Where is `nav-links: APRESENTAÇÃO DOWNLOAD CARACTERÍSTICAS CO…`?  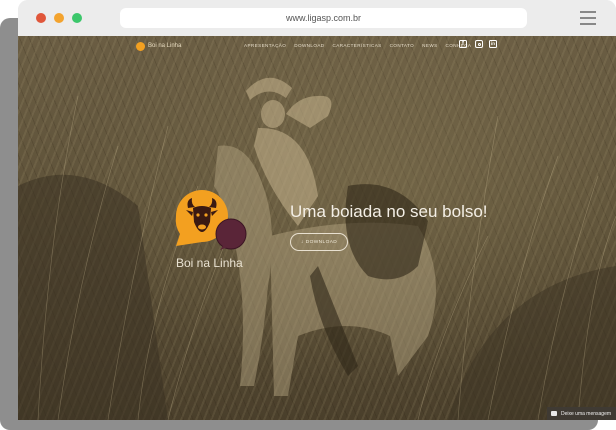 nav-links: APRESENTAÇÃO DOWNLOAD CARACTERÍSTICAS CO… is located at coordinates (361, 45).